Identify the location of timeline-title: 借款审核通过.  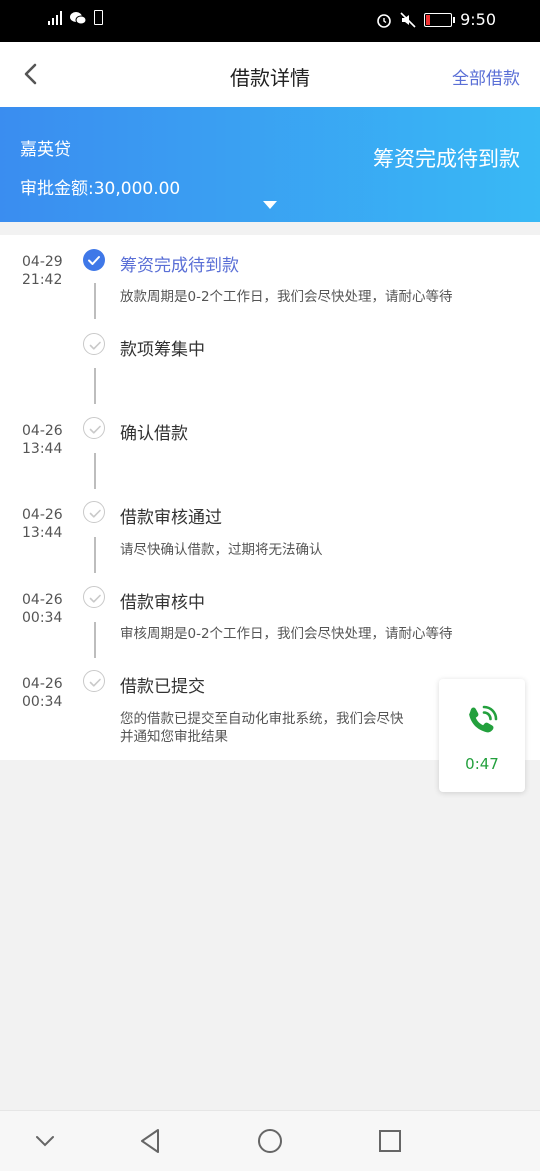
(171, 518).